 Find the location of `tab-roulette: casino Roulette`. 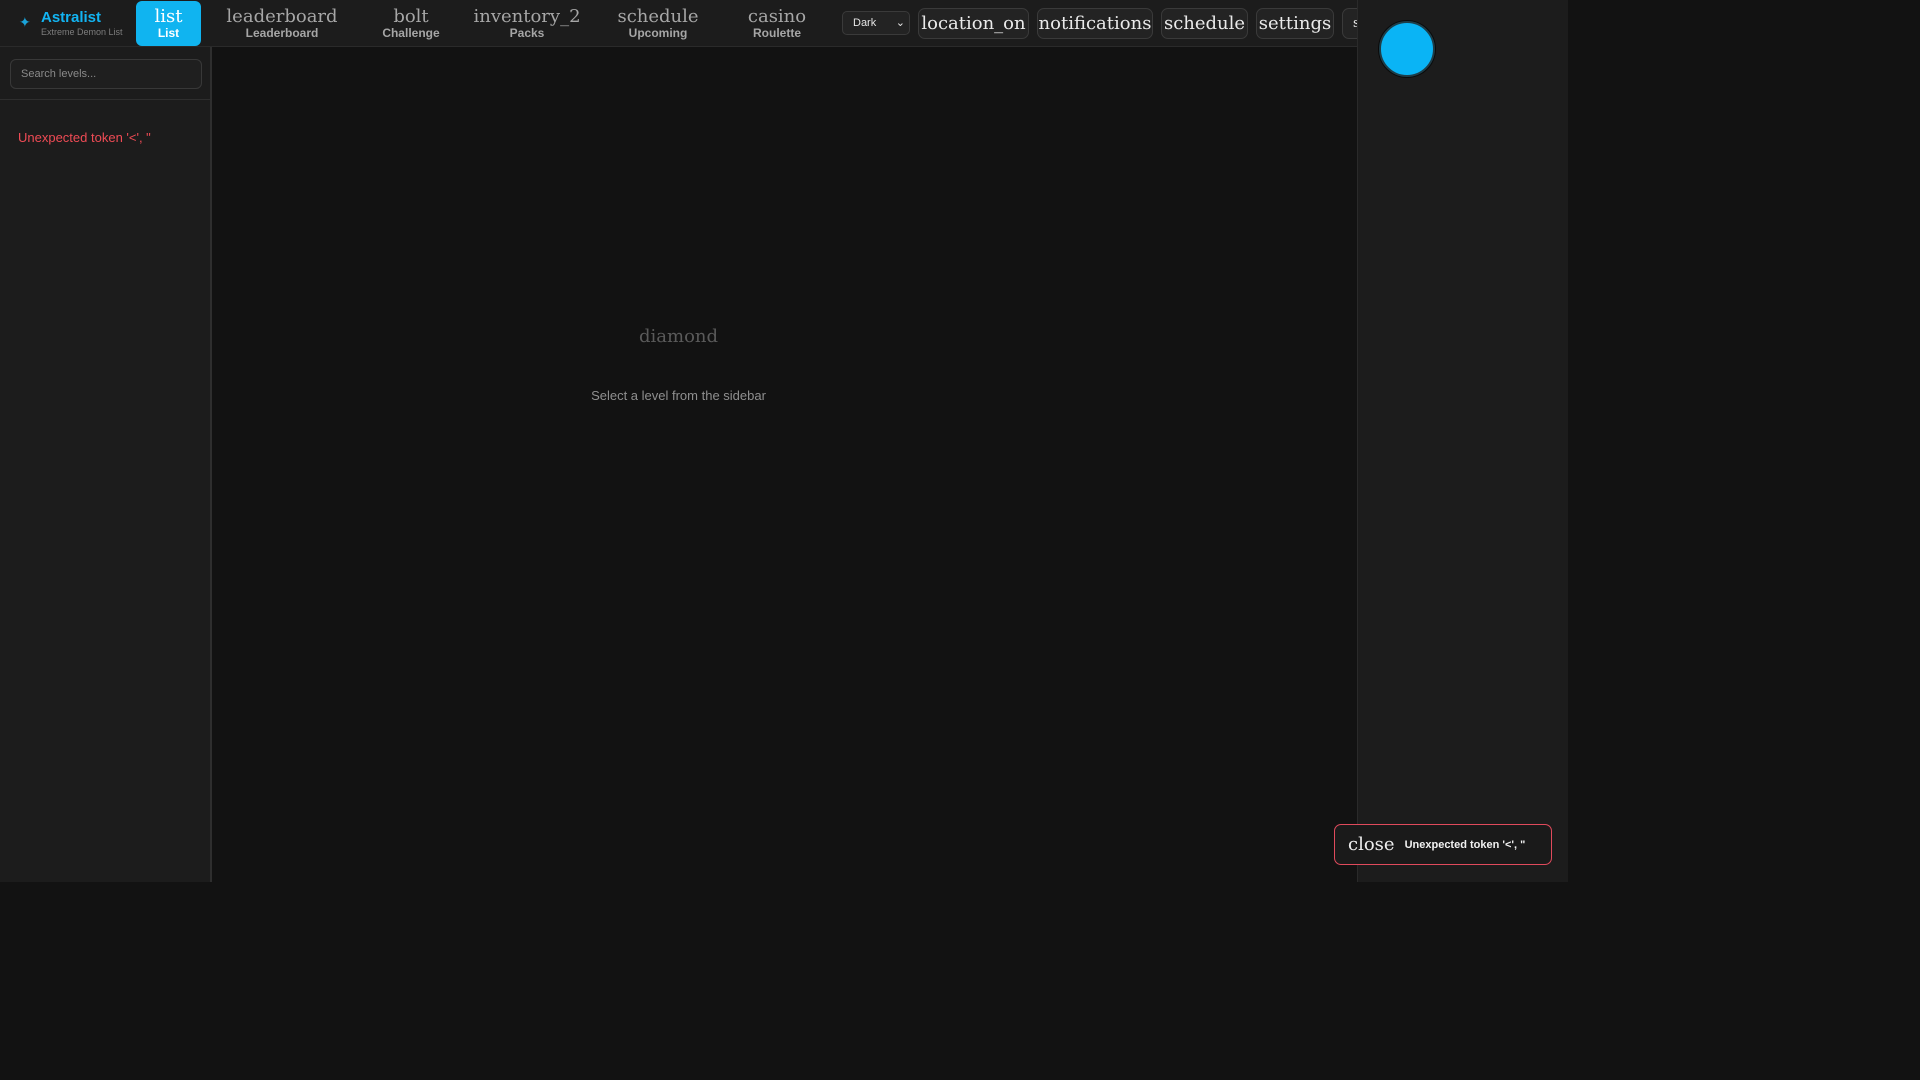

tab-roulette: casino Roulette is located at coordinates (777, 23).